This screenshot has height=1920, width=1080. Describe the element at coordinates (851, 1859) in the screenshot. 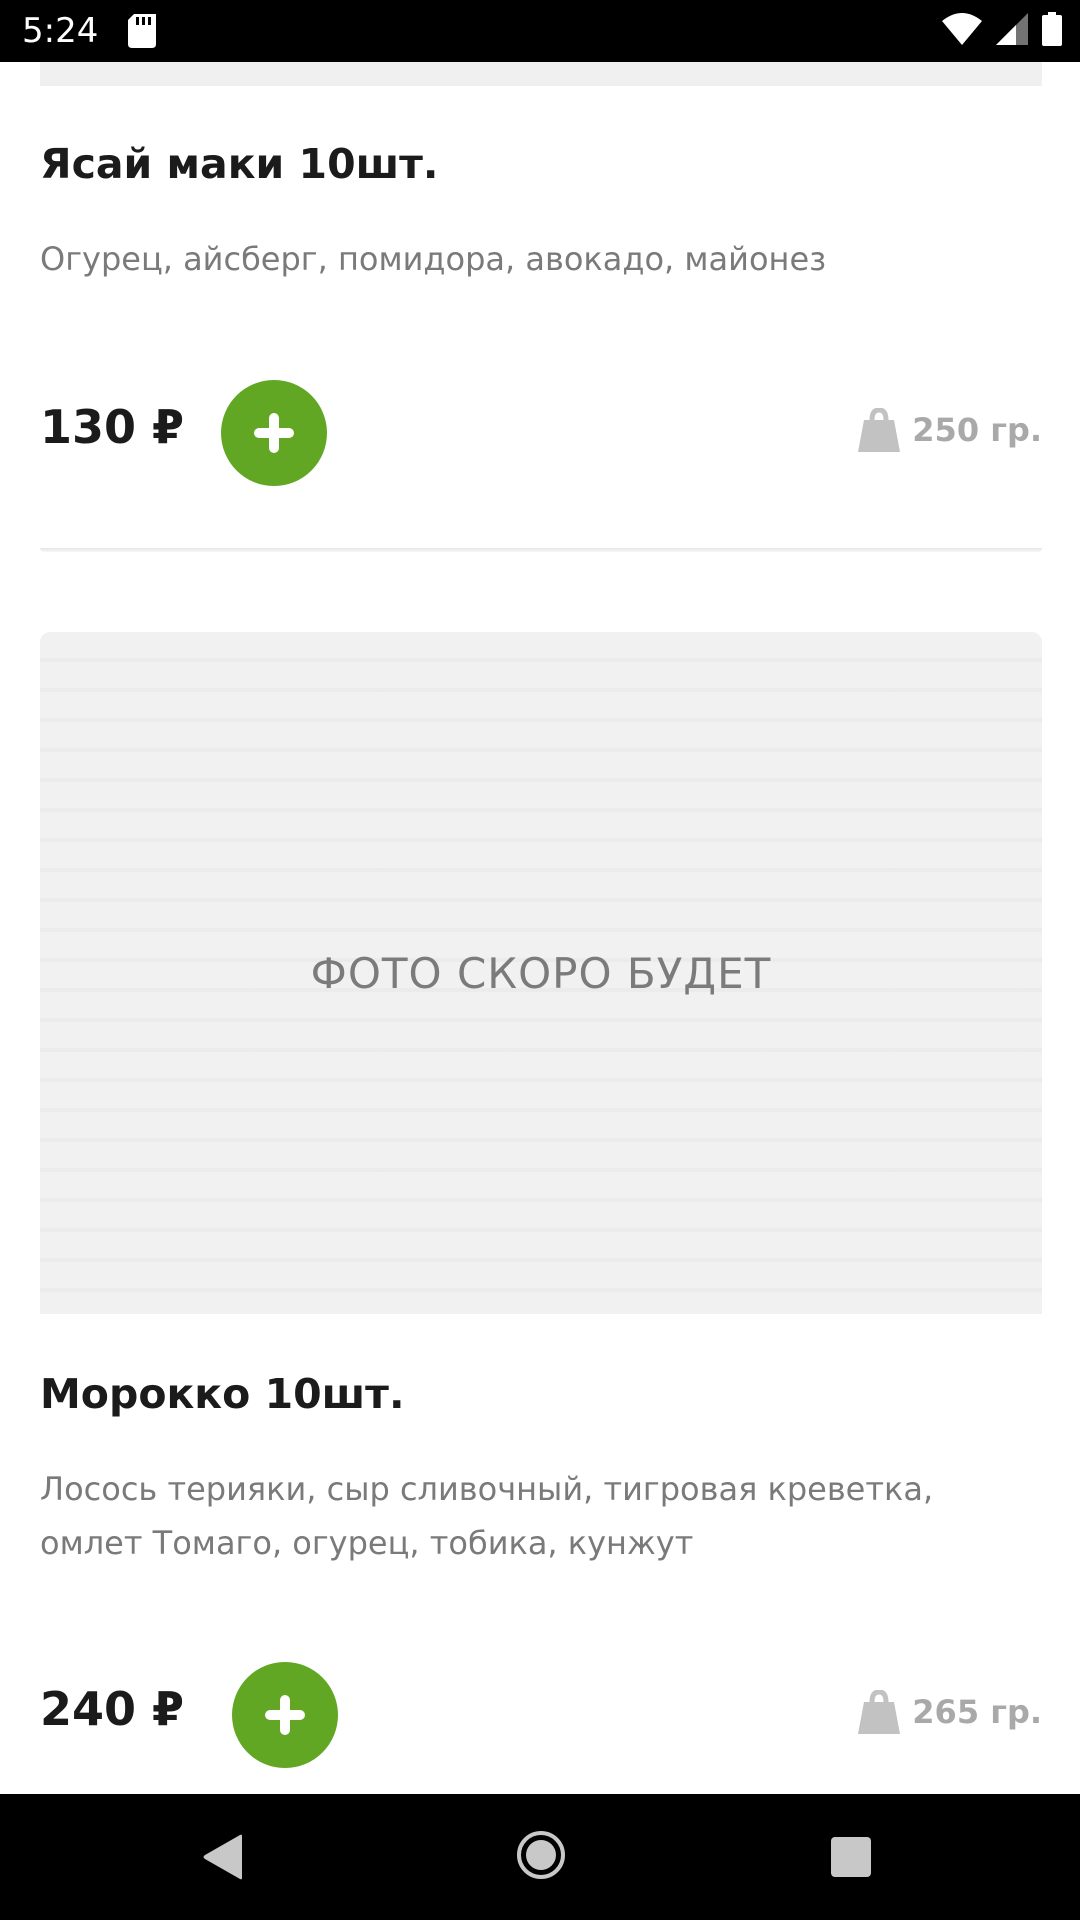

I see `recents-icon` at that location.